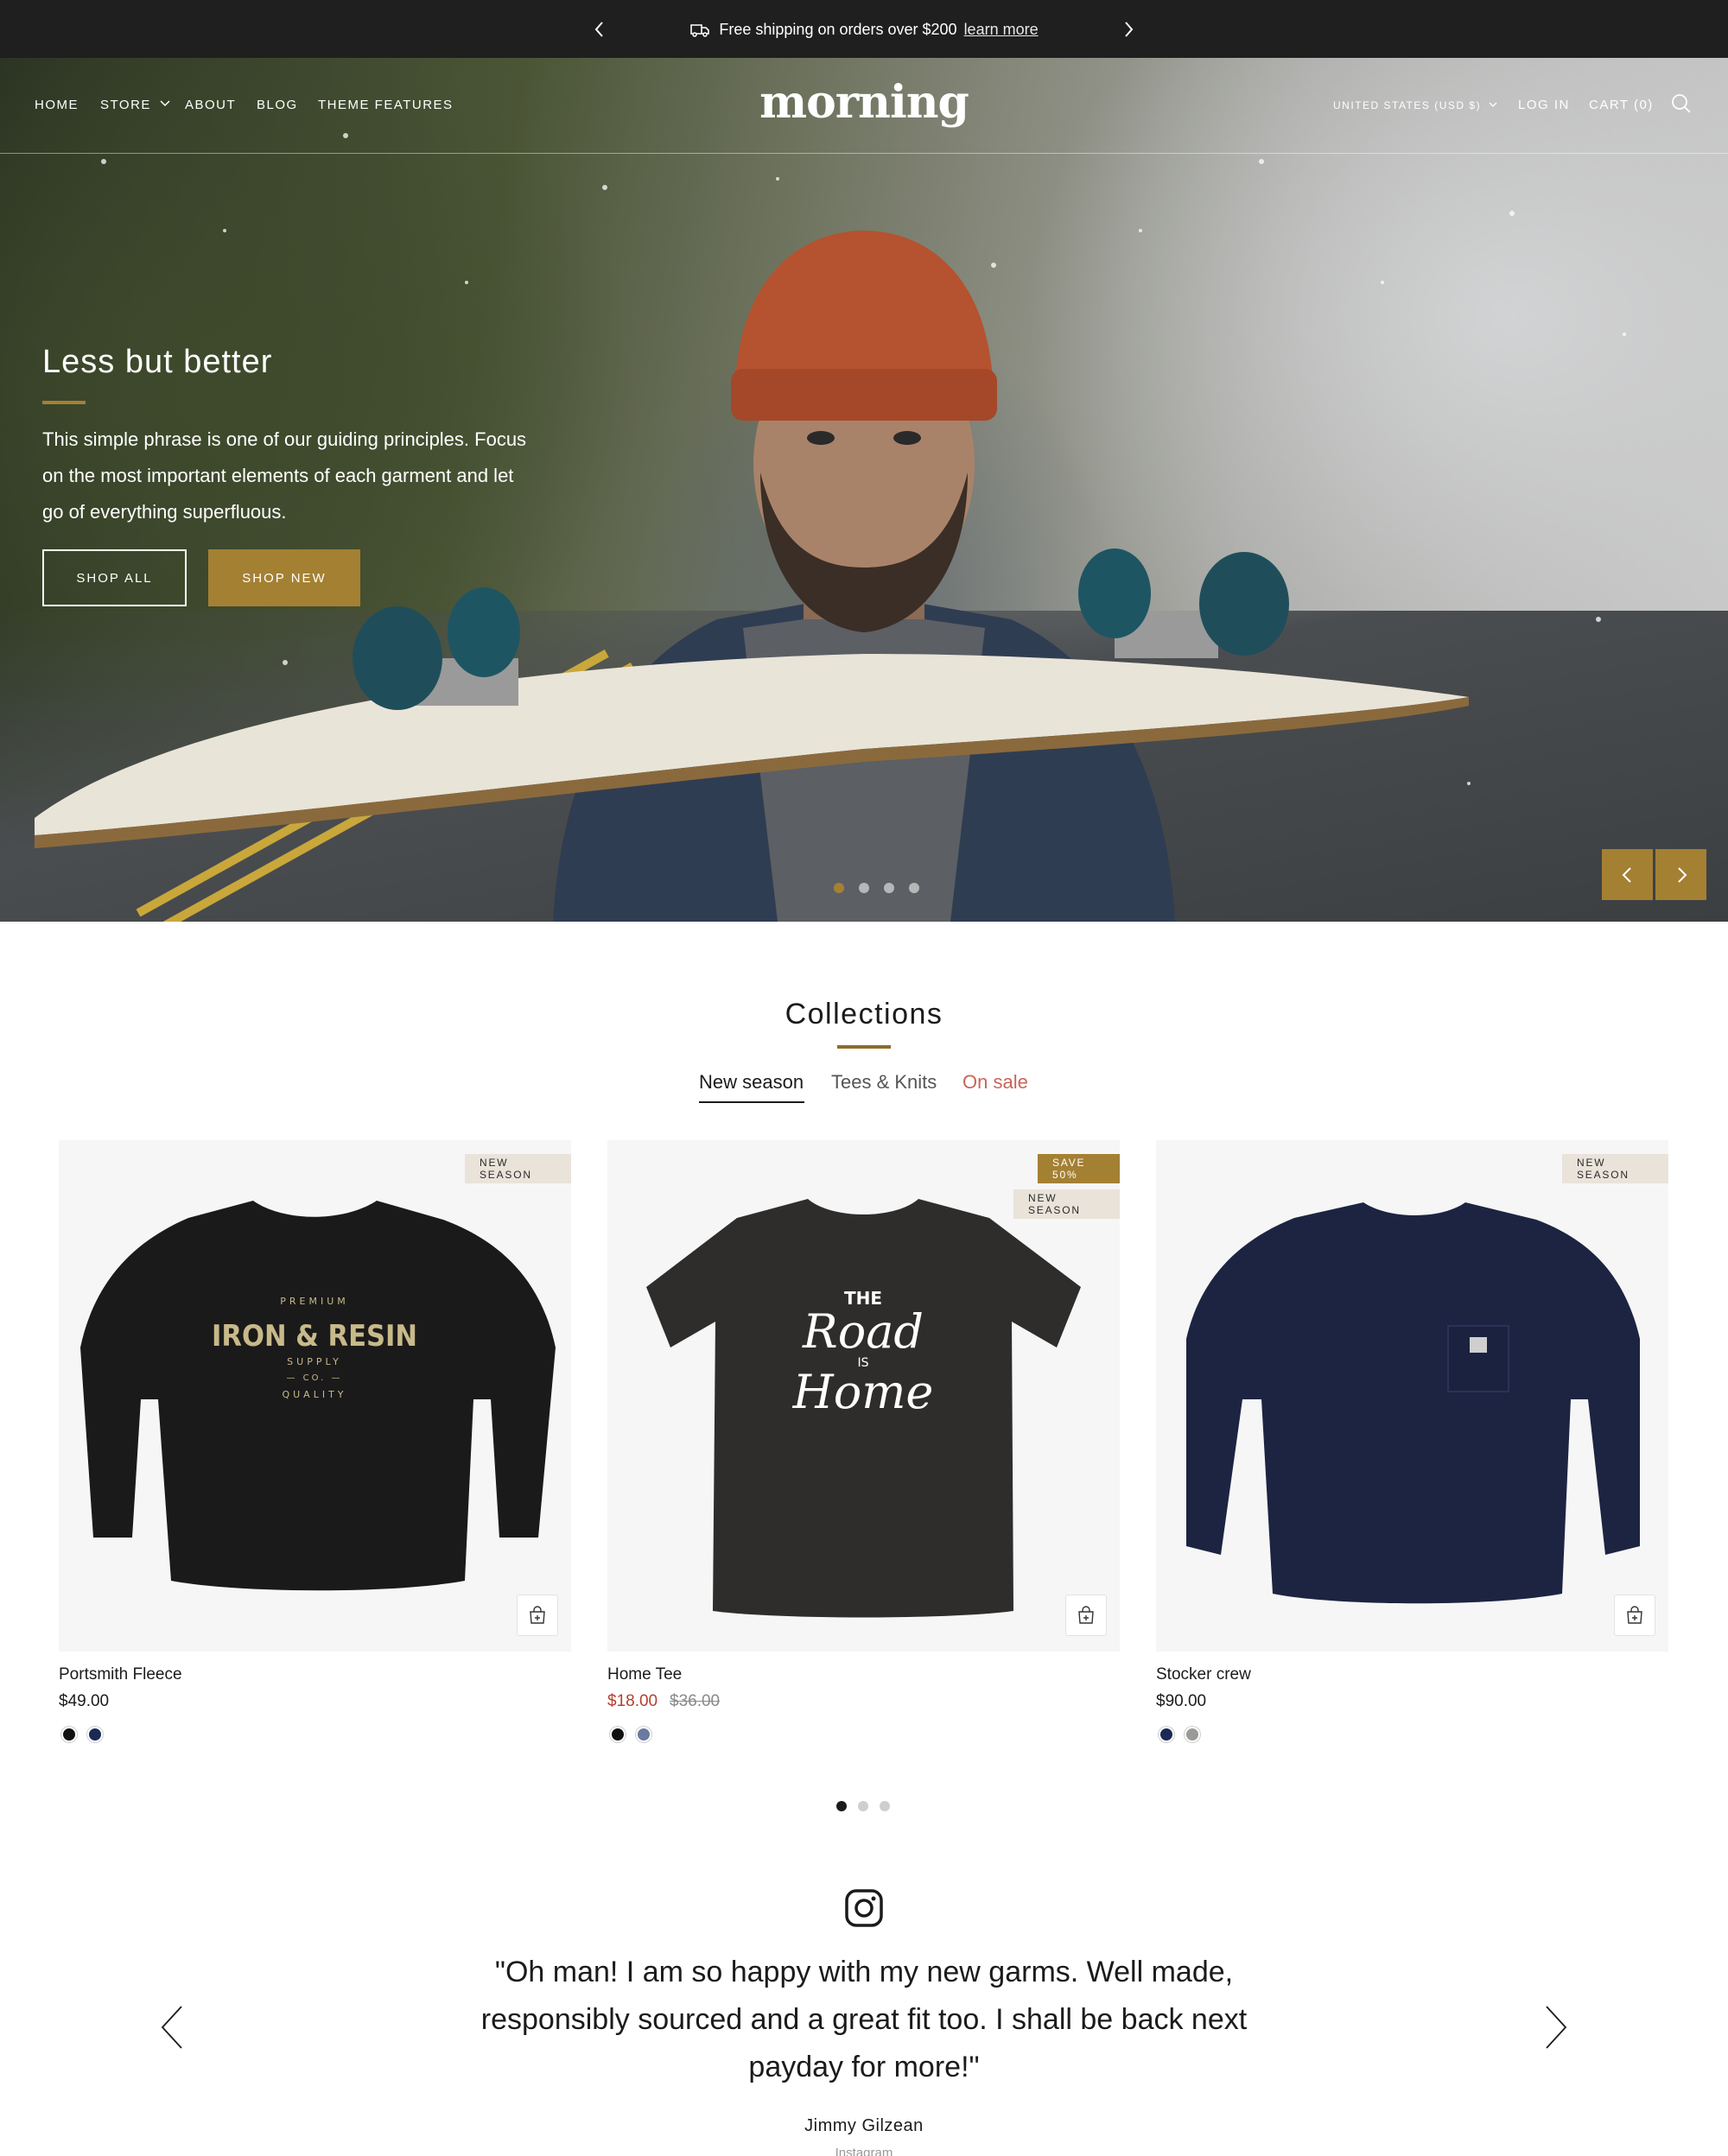 The image size is (1728, 2156). What do you see at coordinates (314, 1336) in the screenshot?
I see `svg-text: IRON & RESIN` at bounding box center [314, 1336].